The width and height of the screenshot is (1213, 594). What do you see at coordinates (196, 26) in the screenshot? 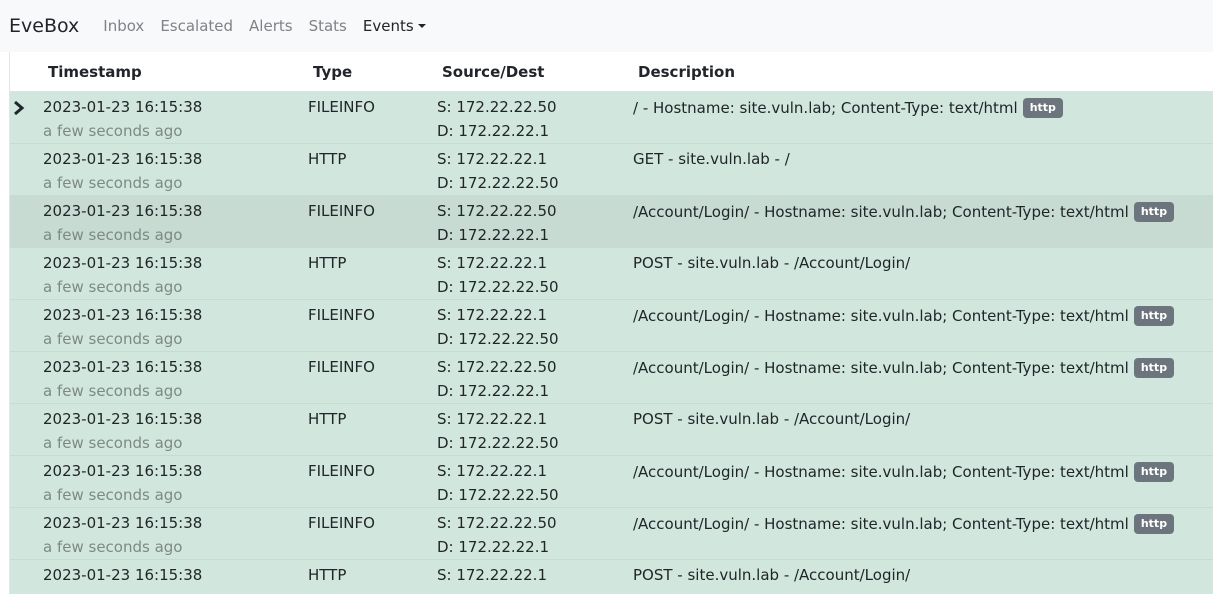
I see `nav-escalated: Escalated` at bounding box center [196, 26].